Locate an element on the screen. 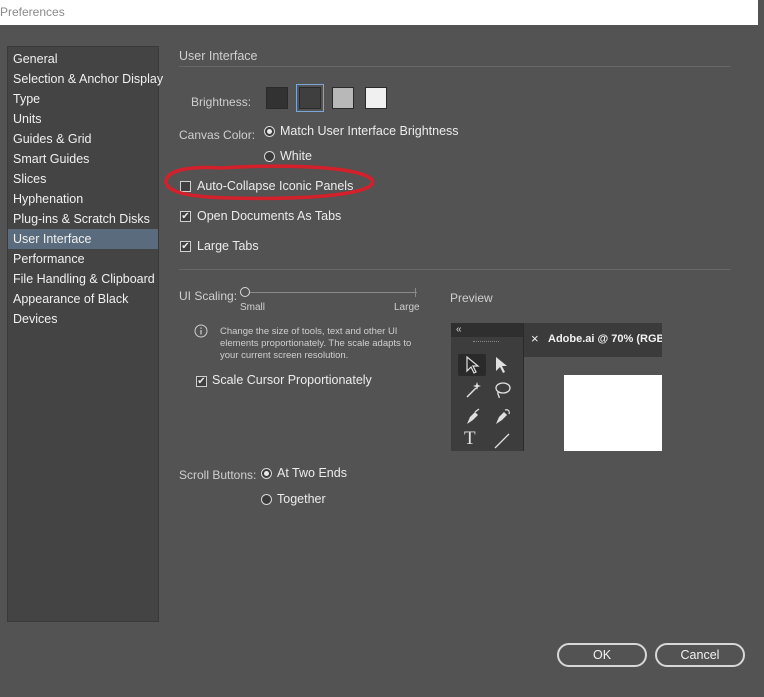  scale-cursor-label: Scale Cursor Proportionately is located at coordinates (292, 380).